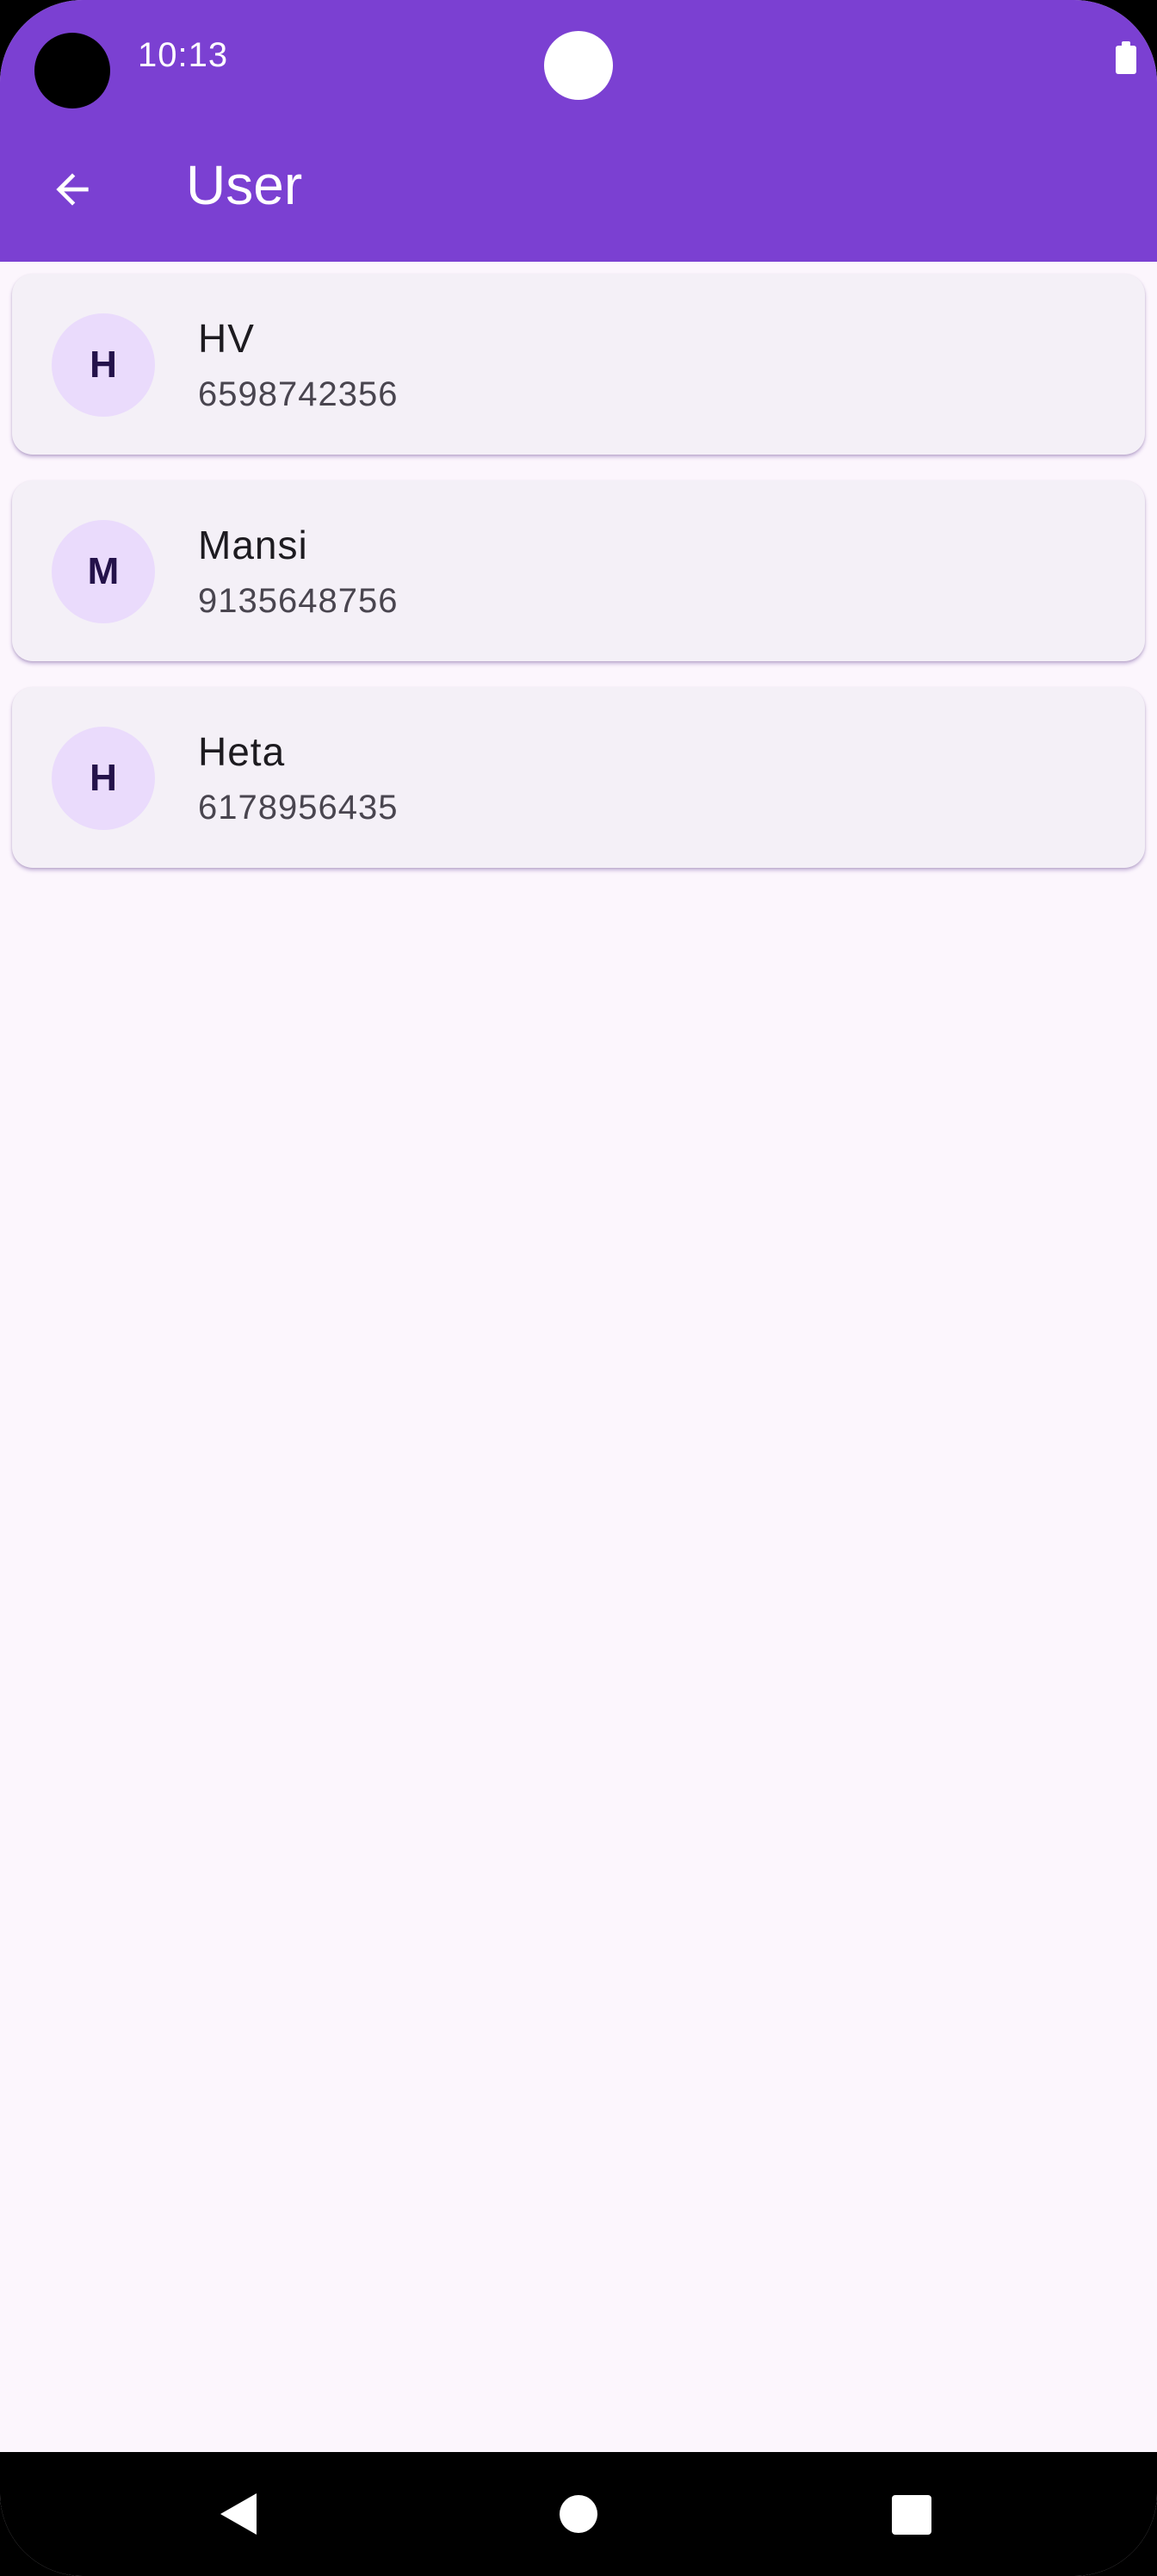  What do you see at coordinates (227, 339) in the screenshot?
I see `user-name: HV` at bounding box center [227, 339].